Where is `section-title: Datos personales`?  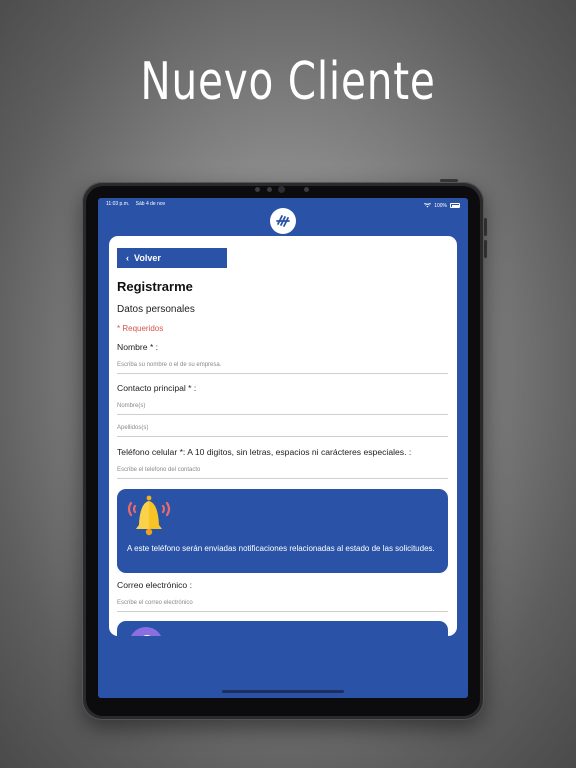
section-title: Datos personales is located at coordinates (156, 309).